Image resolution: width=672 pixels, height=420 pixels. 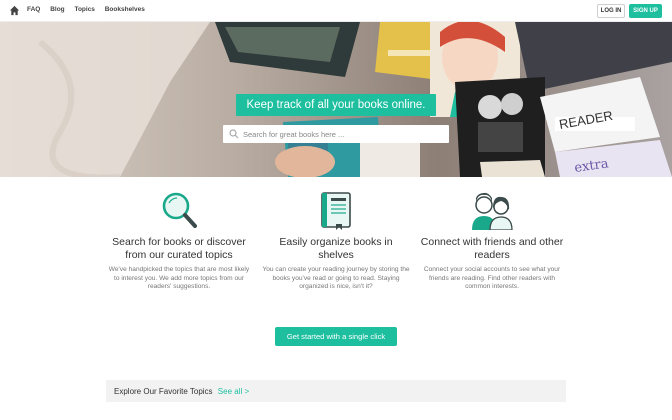 I want to click on hero-search-box, so click(x=336, y=134).